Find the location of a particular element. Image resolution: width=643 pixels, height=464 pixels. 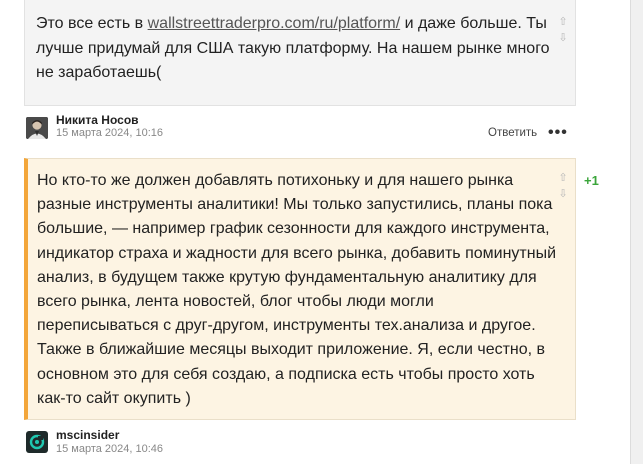

user-photo-icon is located at coordinates (37, 128).